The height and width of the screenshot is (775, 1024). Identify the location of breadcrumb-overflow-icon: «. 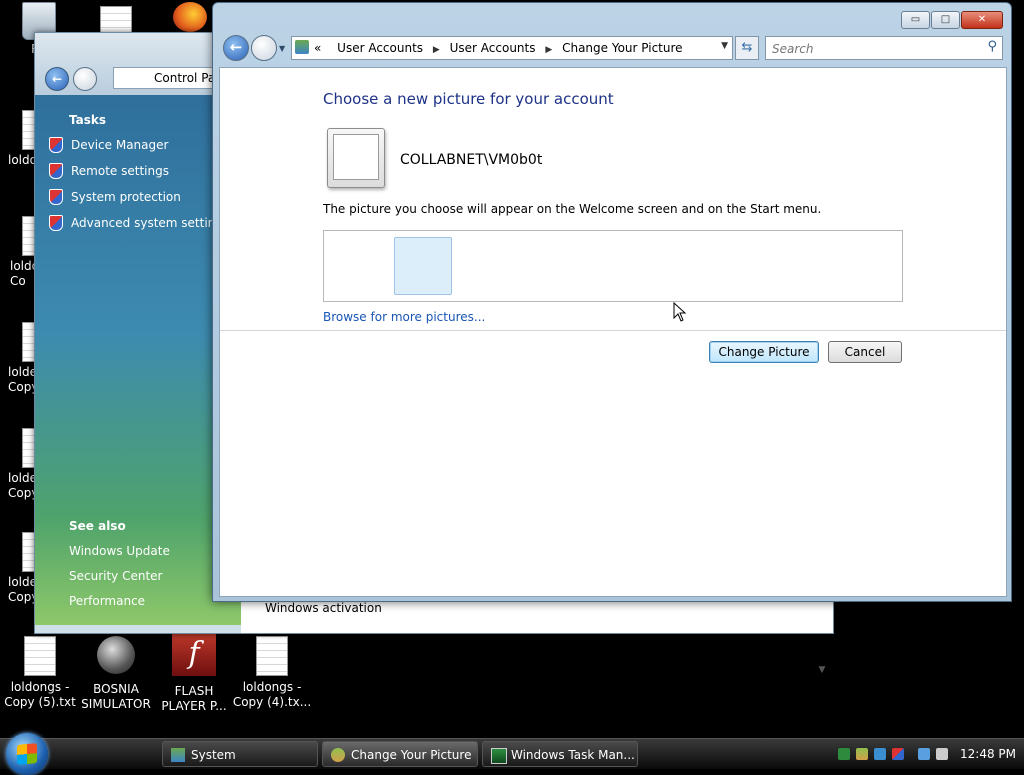
(317, 48).